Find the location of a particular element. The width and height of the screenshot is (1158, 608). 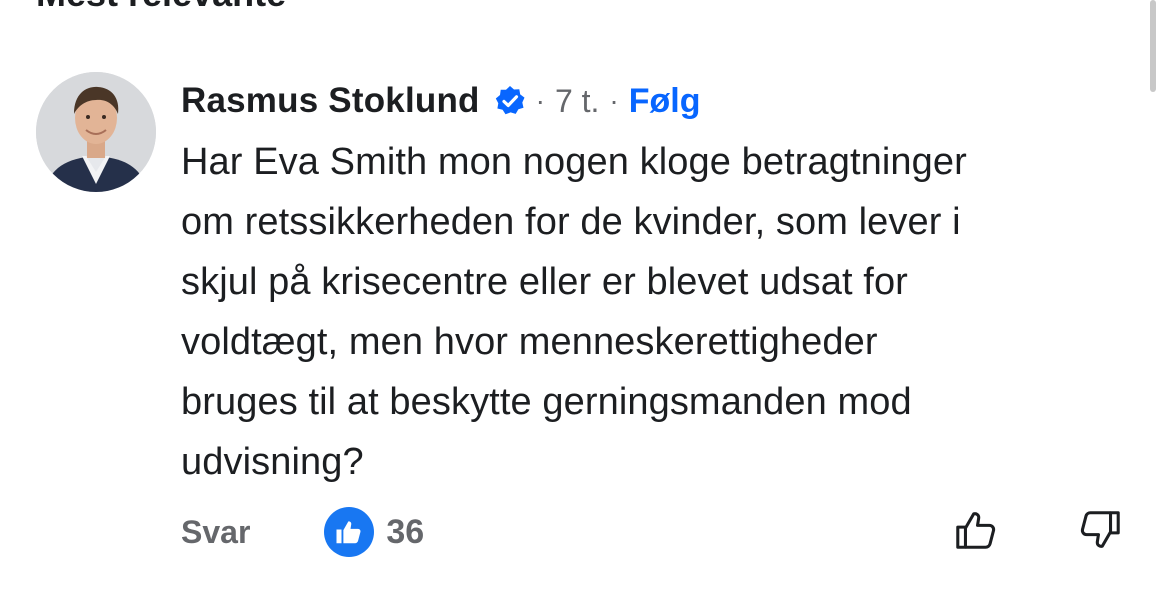

reaction-summary: 36 is located at coordinates (374, 532).